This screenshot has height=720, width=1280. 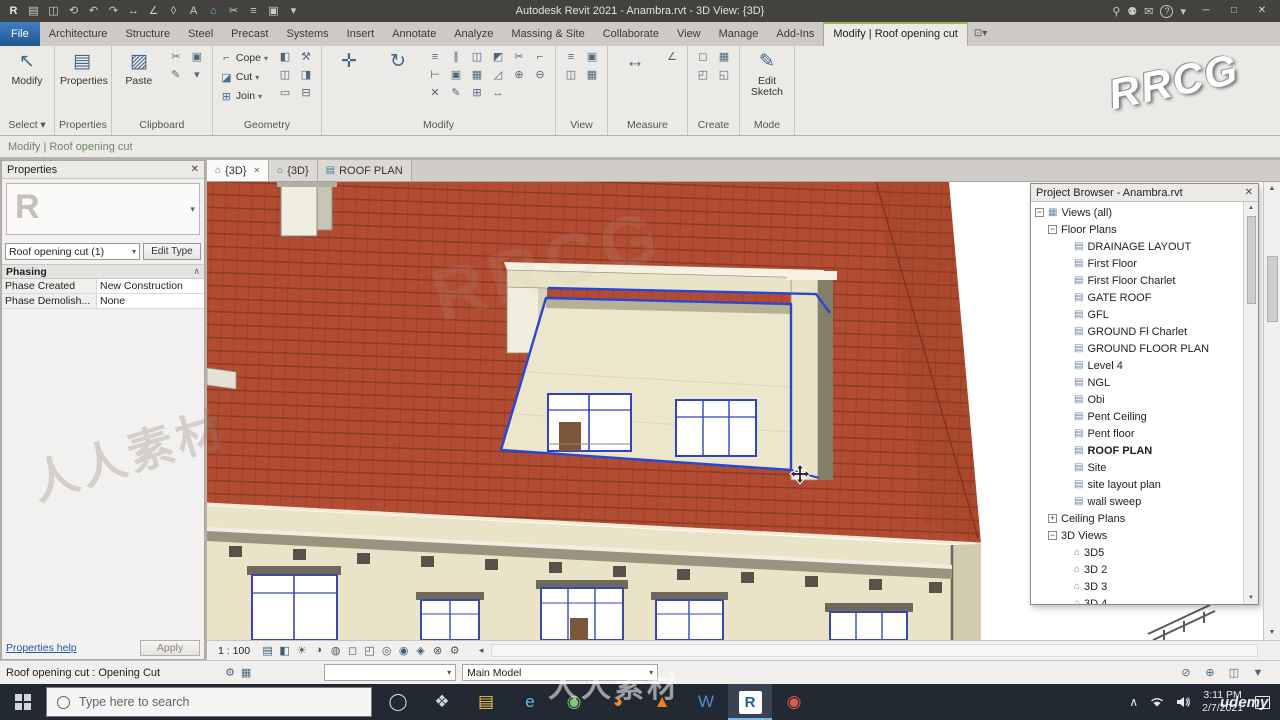 I want to click on tree-item-site-layout-plan: ▤ site layout plan, so click(x=1137, y=484).